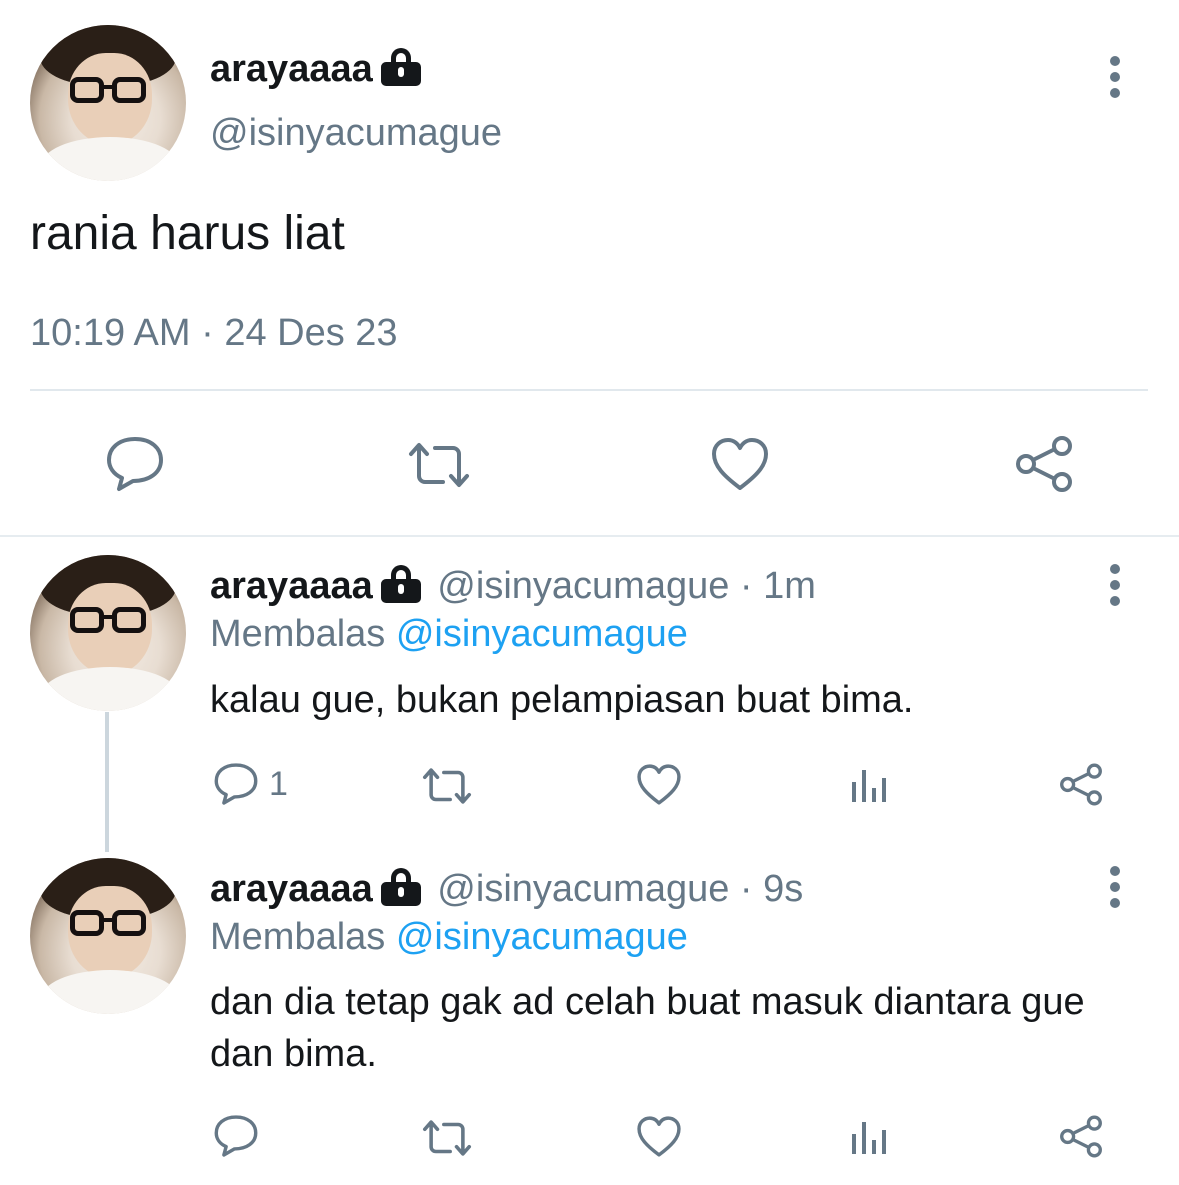 This screenshot has width=1179, height=1185. What do you see at coordinates (187, 233) in the screenshot?
I see `tweet-text: rania harus liat` at bounding box center [187, 233].